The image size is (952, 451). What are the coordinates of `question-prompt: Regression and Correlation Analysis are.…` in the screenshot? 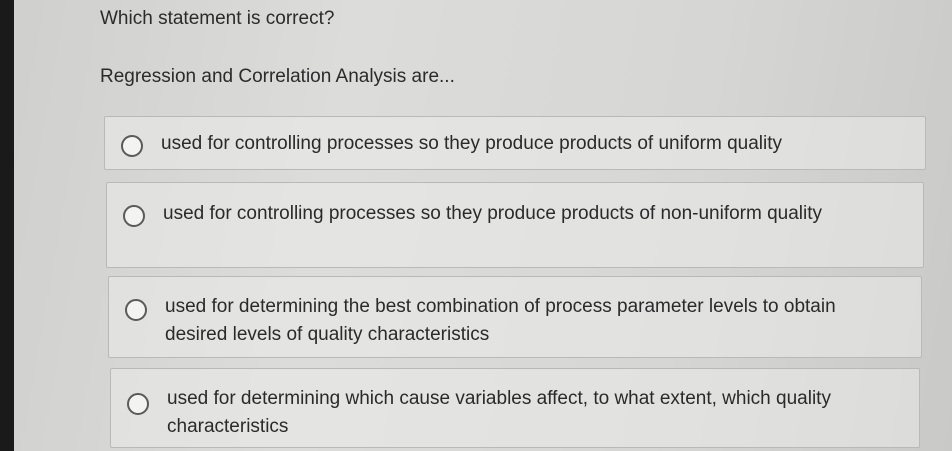 It's located at (277, 76).